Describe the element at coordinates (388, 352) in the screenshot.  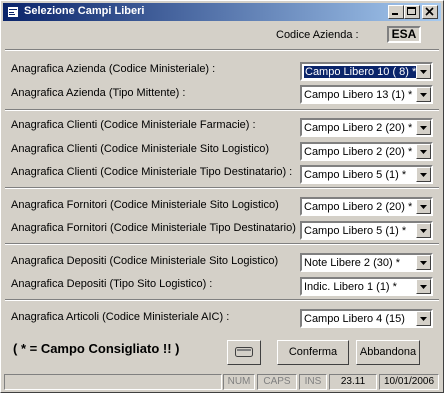
I see `abbandona-button: Abbandona` at that location.